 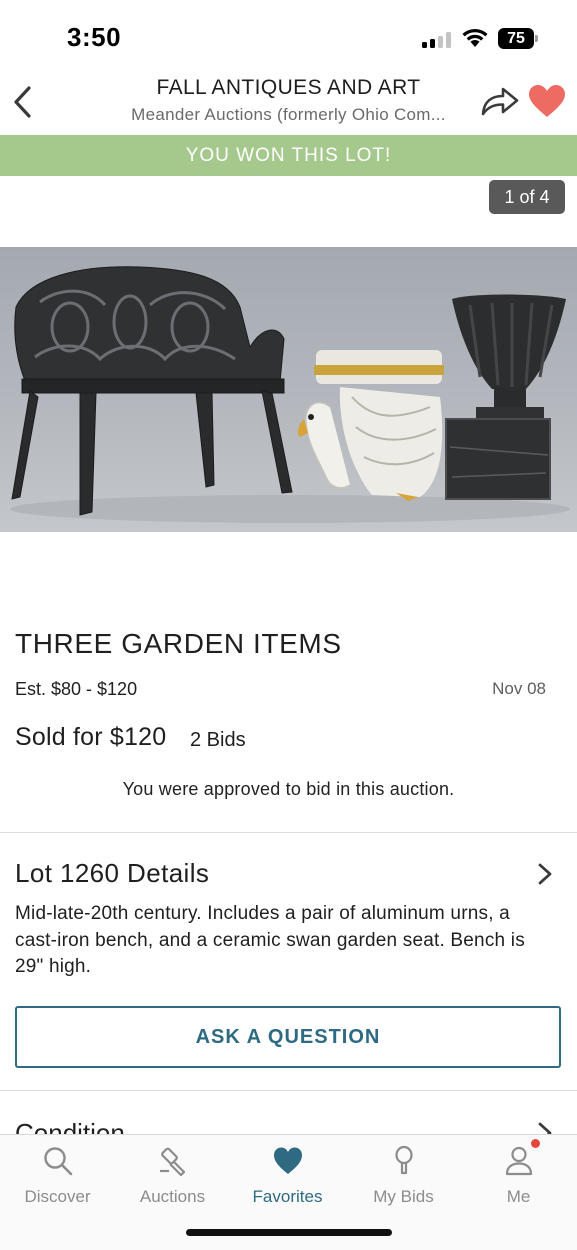 What do you see at coordinates (519, 1161) in the screenshot?
I see `person-icon` at bounding box center [519, 1161].